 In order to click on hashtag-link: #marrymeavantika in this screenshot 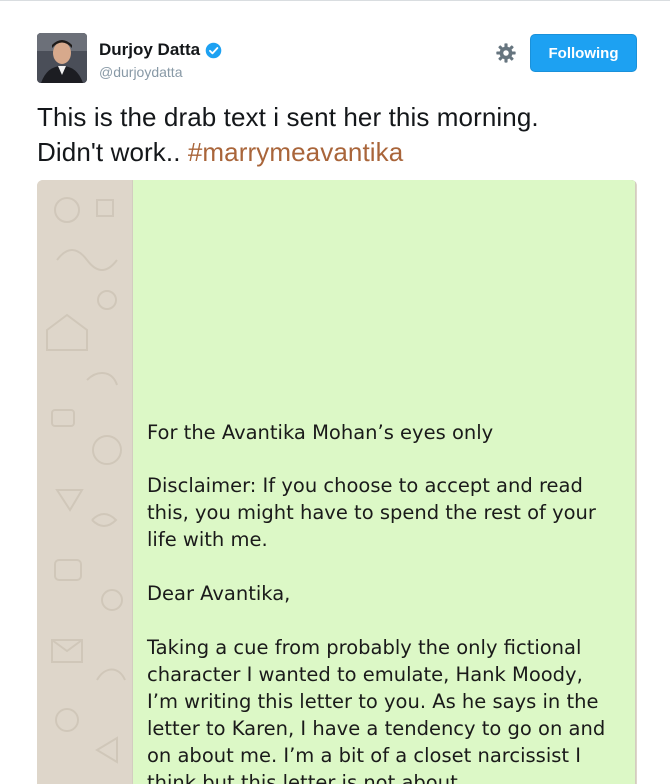, I will do `click(295, 152)`.